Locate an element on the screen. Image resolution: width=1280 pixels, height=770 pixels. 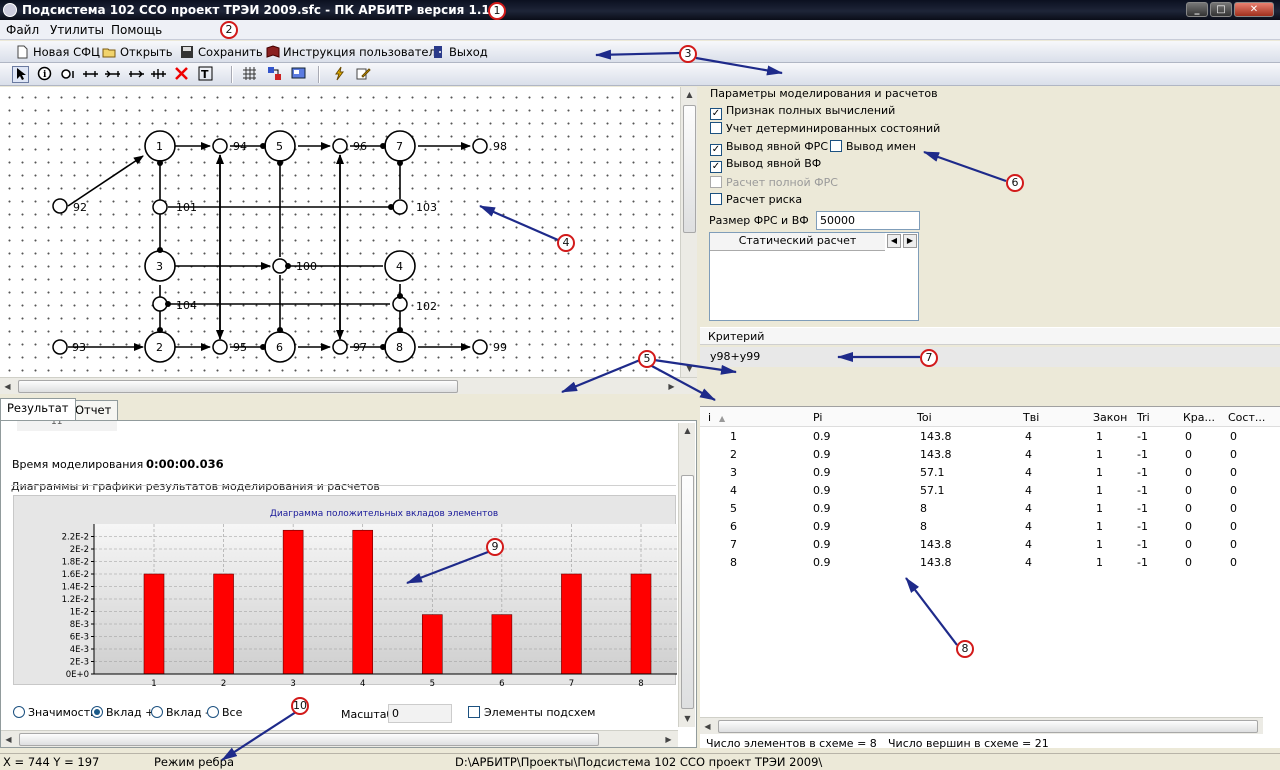
table-row: 7 0.9 143.8 4 1 -1 0 0 is located at coordinates (990, 546).